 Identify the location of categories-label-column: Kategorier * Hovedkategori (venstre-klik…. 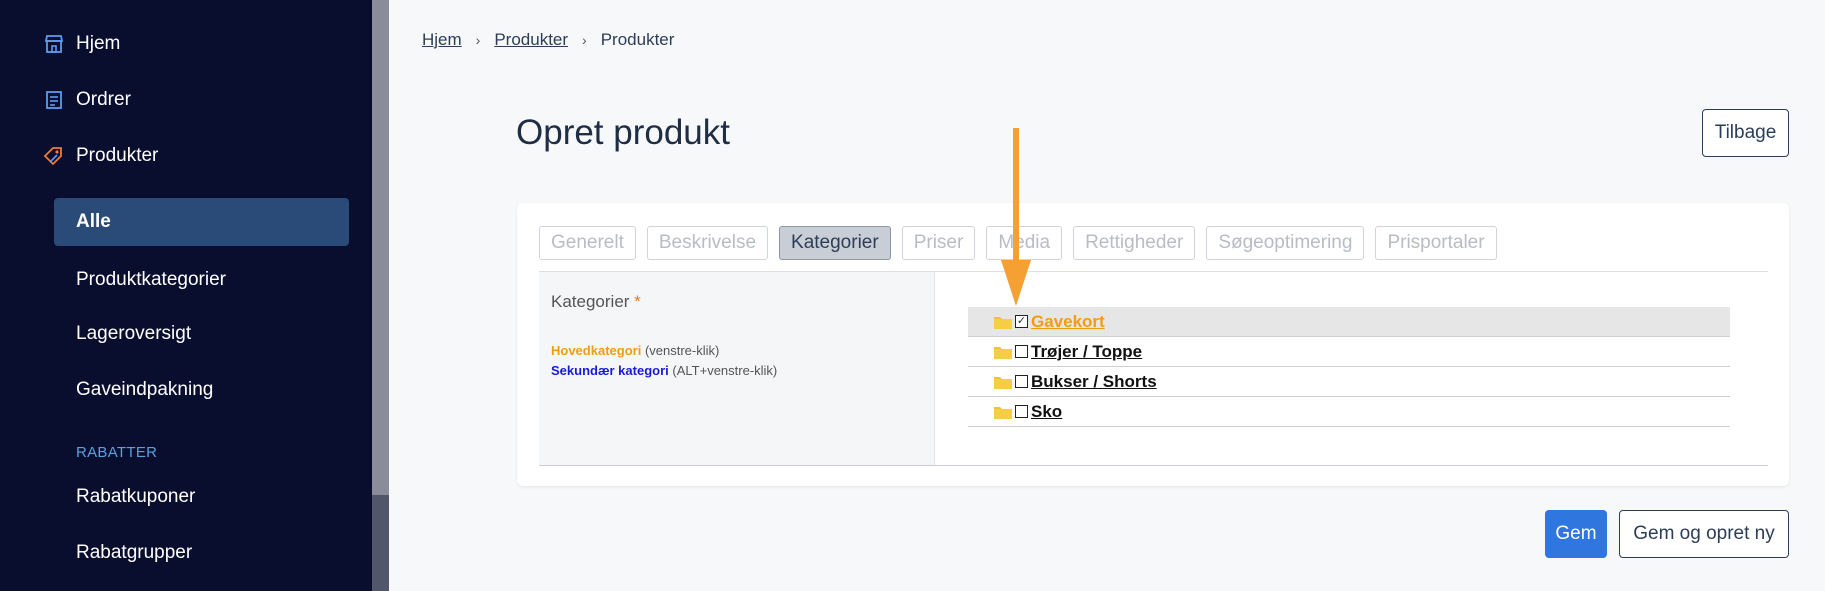
(737, 368).